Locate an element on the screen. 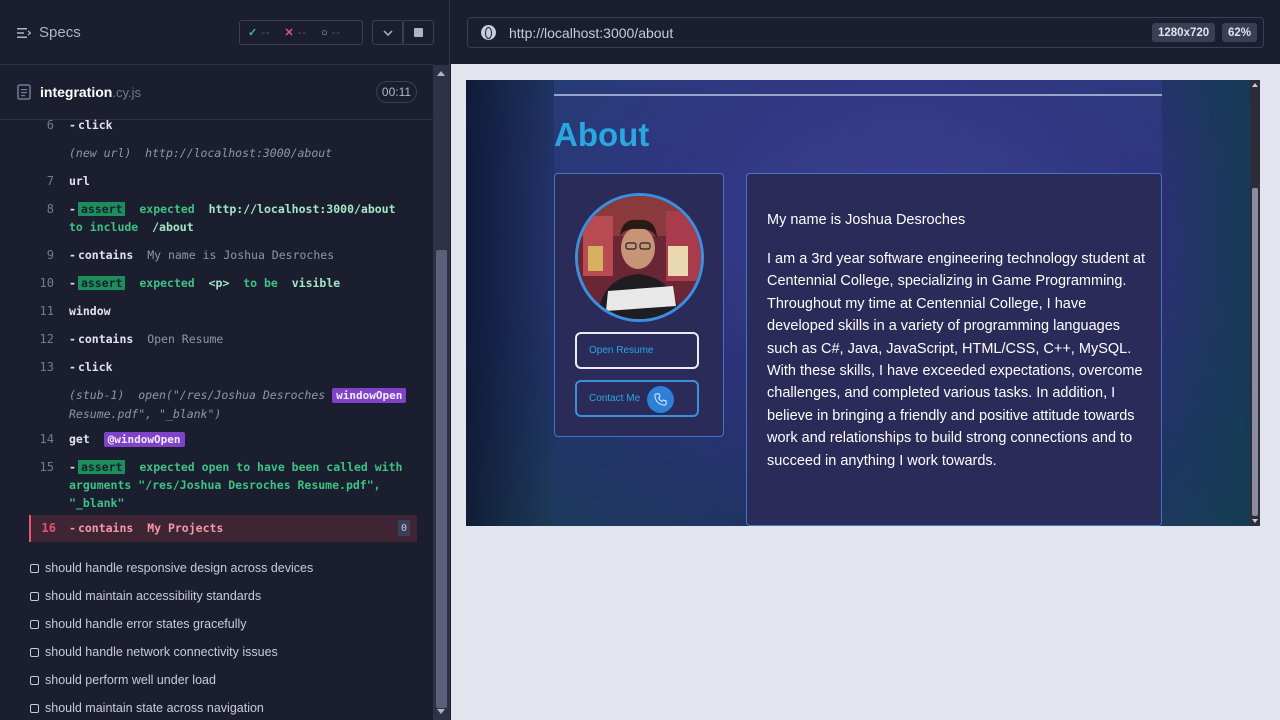 This screenshot has width=1280, height=720. command-number: 12 is located at coordinates (46, 339).